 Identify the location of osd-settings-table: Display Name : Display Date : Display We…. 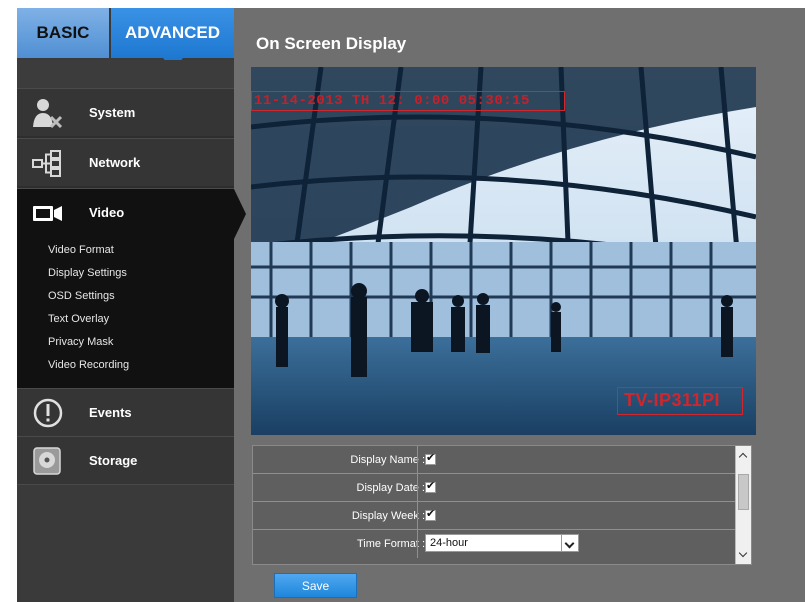
(502, 505).